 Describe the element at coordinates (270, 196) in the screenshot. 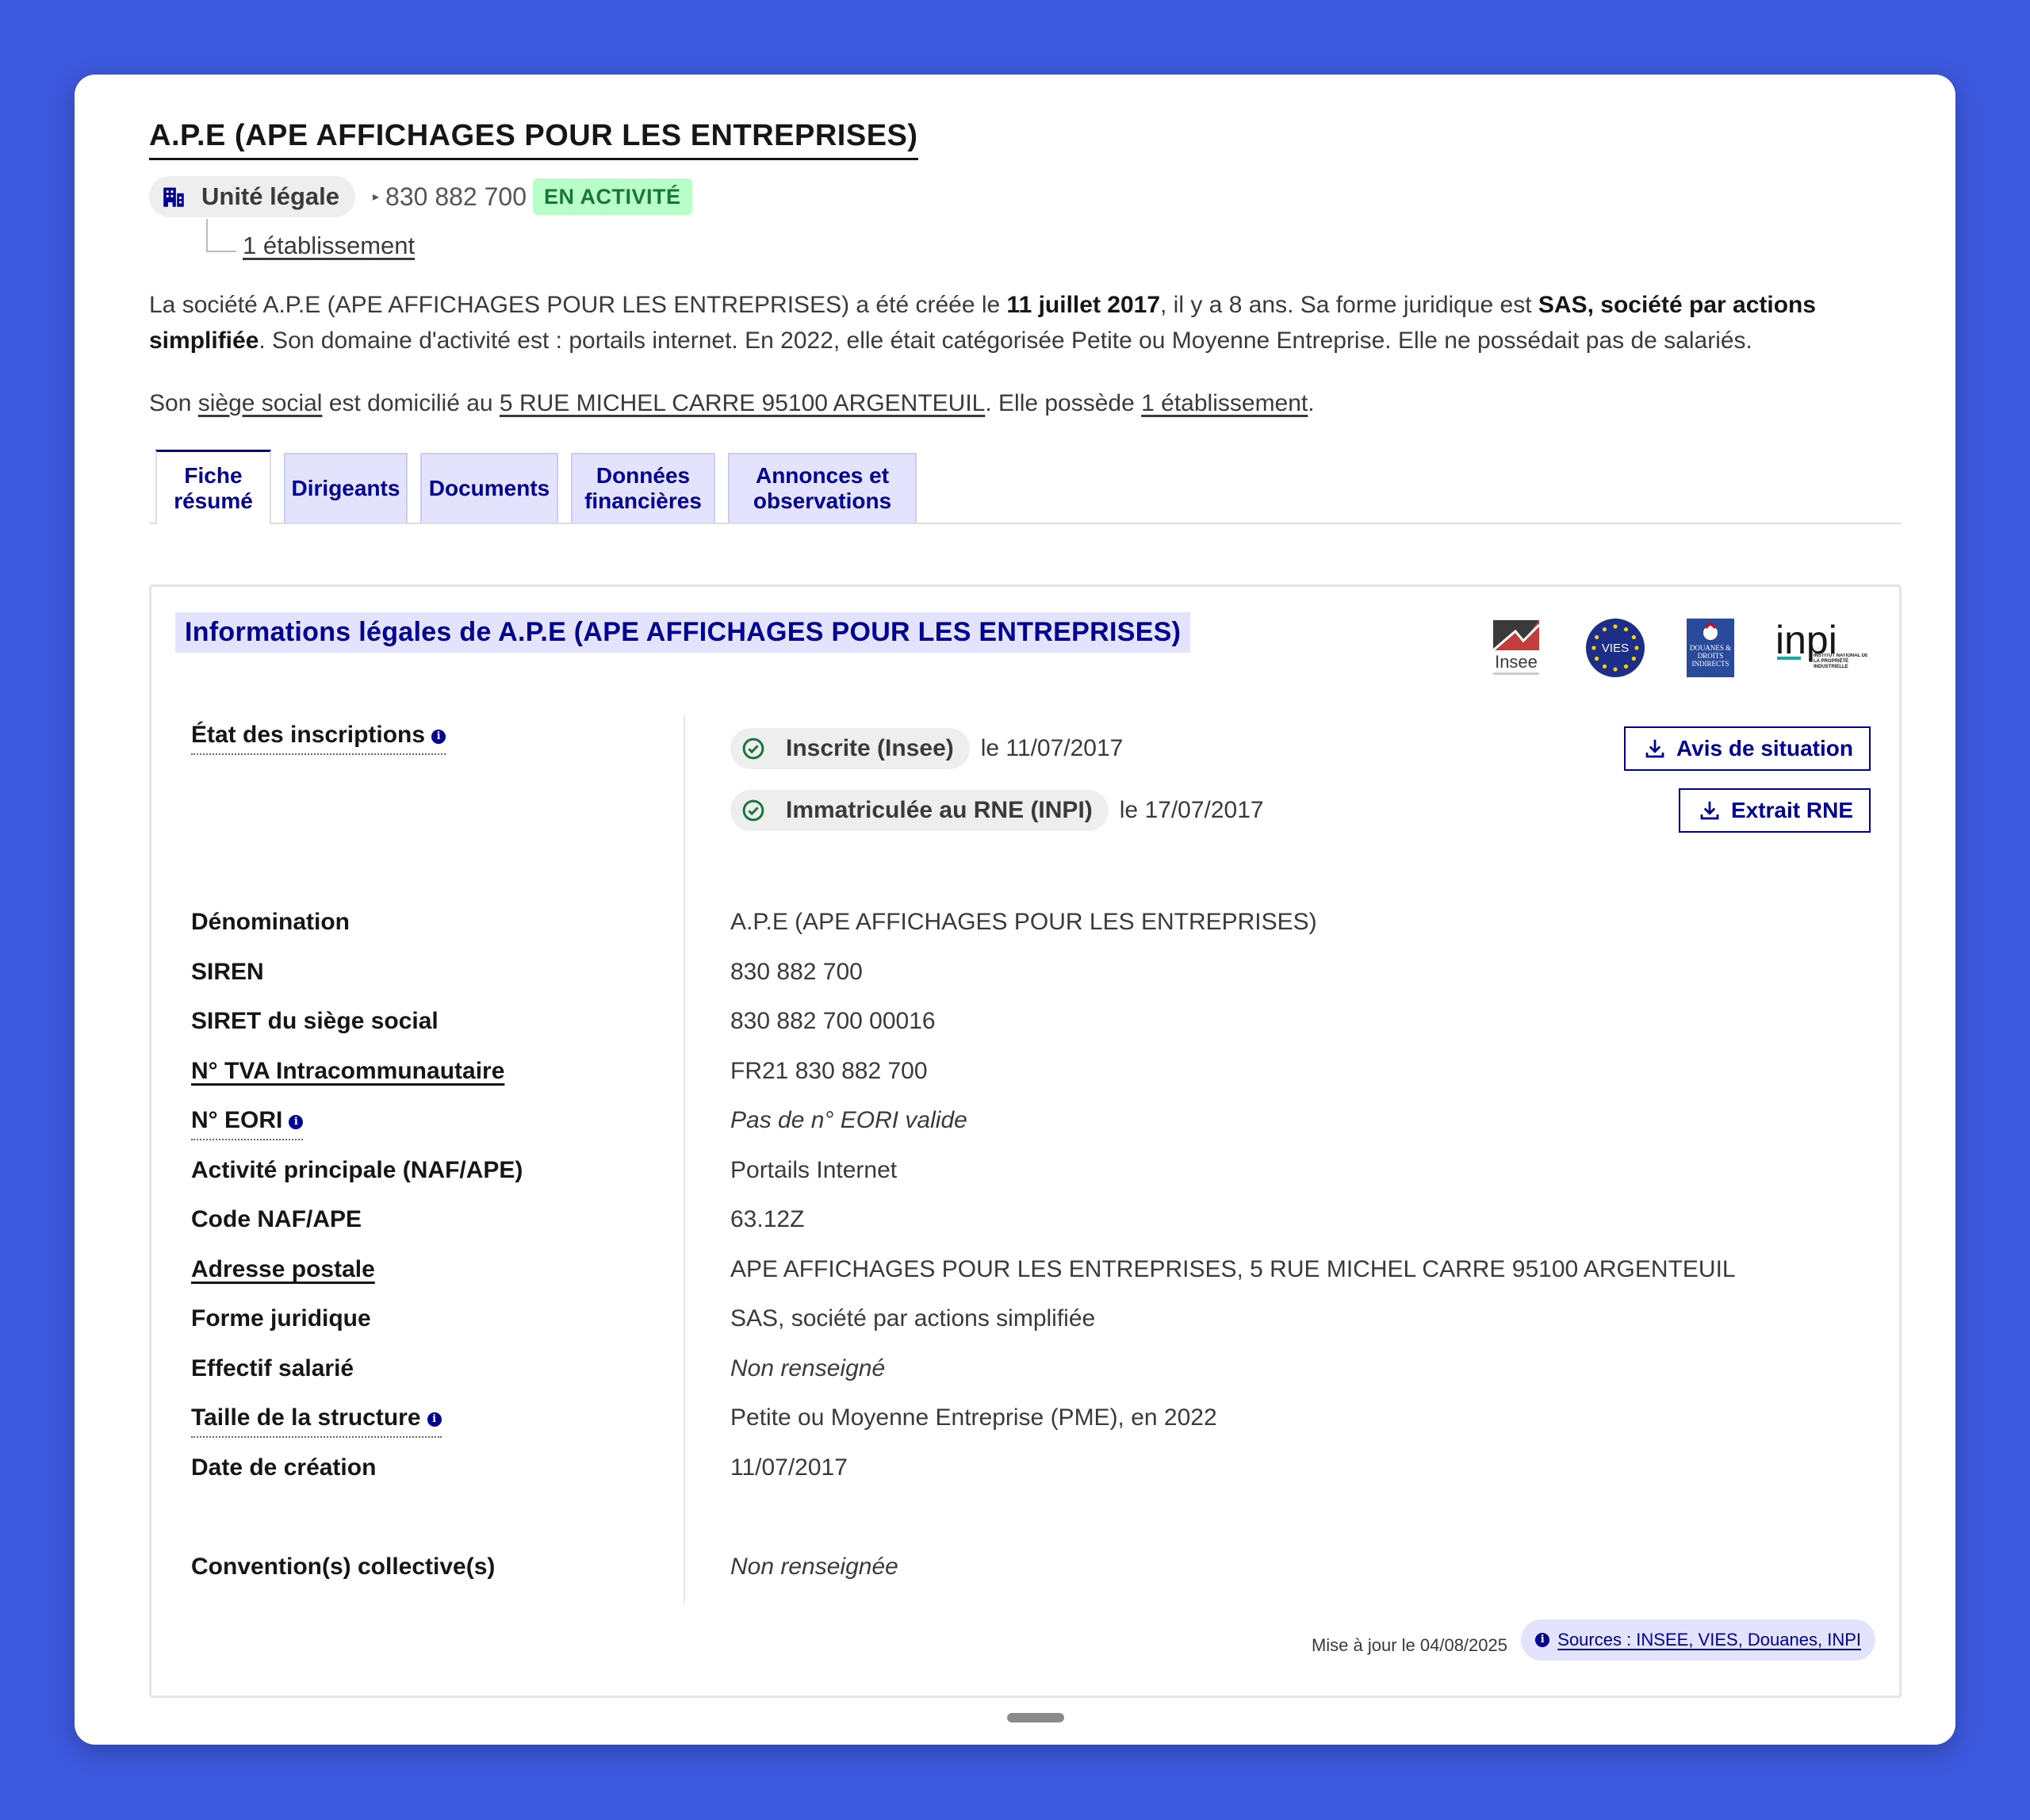

I see `unit-type-label: Unité légale` at that location.